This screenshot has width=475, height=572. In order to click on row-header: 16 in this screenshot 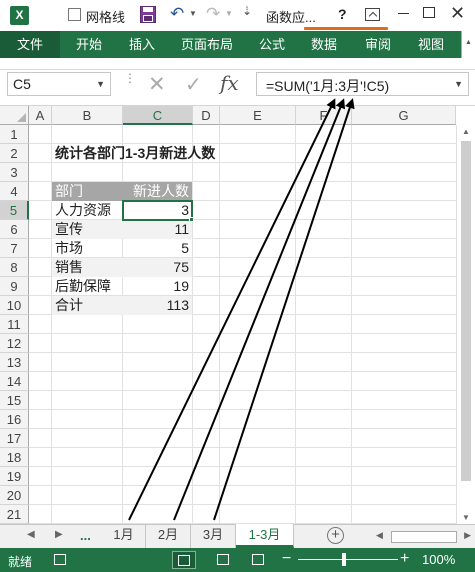, I will do `click(14, 419)`.